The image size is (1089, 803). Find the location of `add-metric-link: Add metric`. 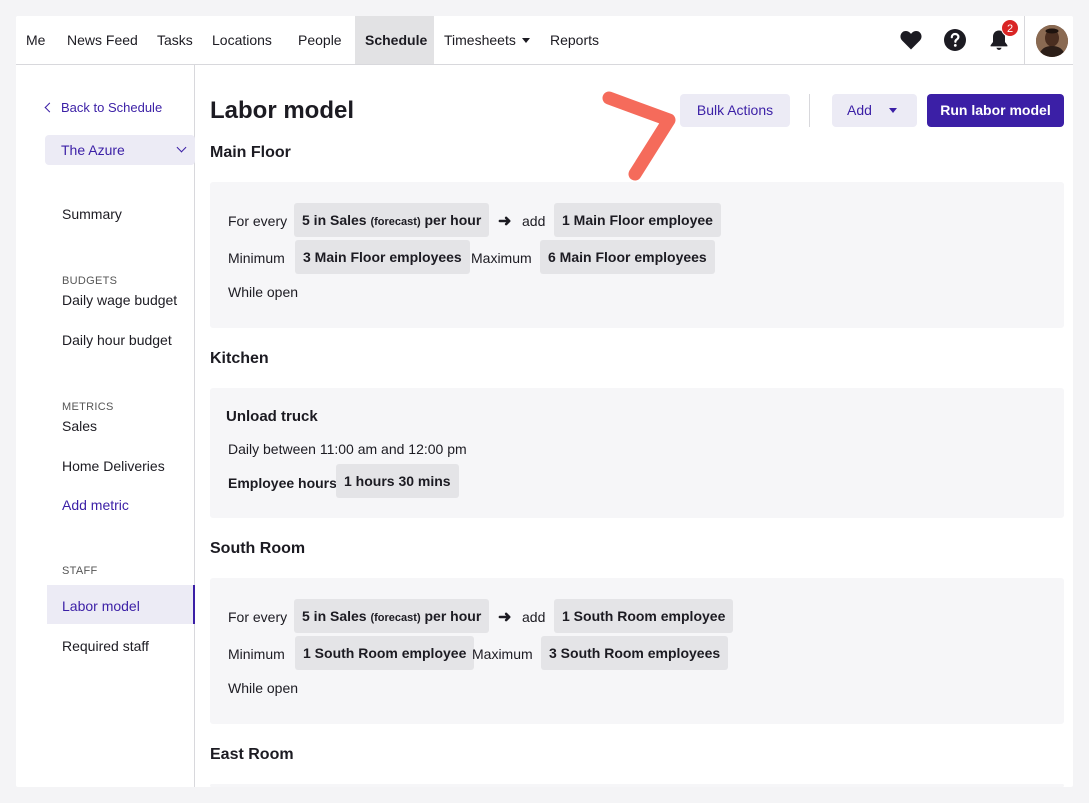

add-metric-link: Add metric is located at coordinates (95, 505).